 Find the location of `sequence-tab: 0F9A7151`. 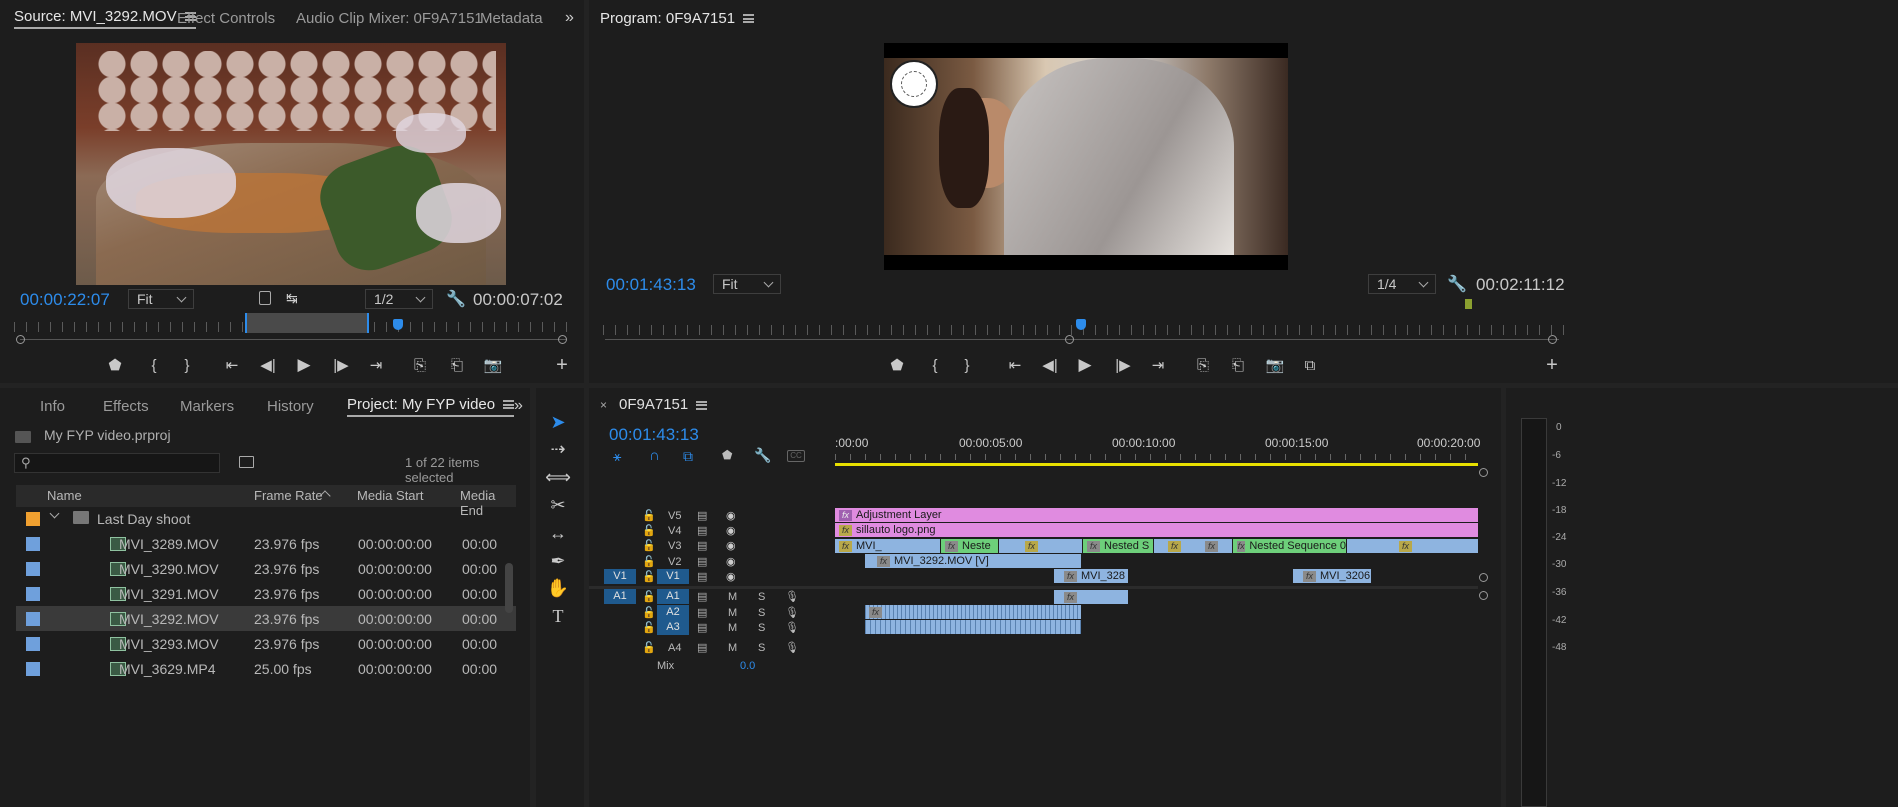

sequence-tab: 0F9A7151 is located at coordinates (663, 404).